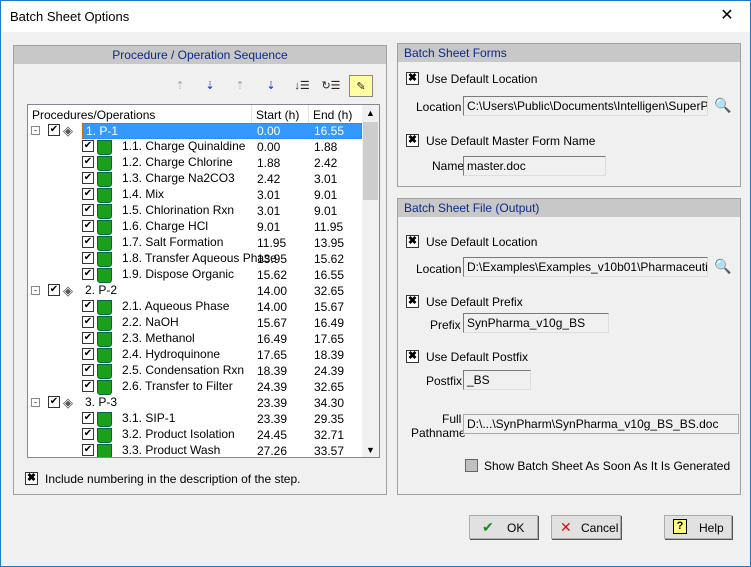 Image resolution: width=751 pixels, height=567 pixels. What do you see at coordinates (302, 86) in the screenshot?
I see `sort-icon: ↓☰` at bounding box center [302, 86].